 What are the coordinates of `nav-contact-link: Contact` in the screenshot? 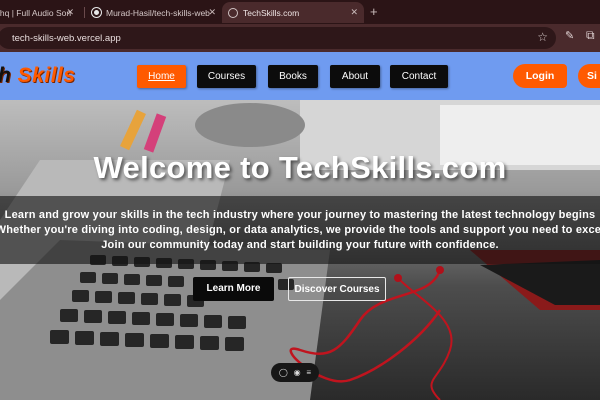 It's located at (419, 76).